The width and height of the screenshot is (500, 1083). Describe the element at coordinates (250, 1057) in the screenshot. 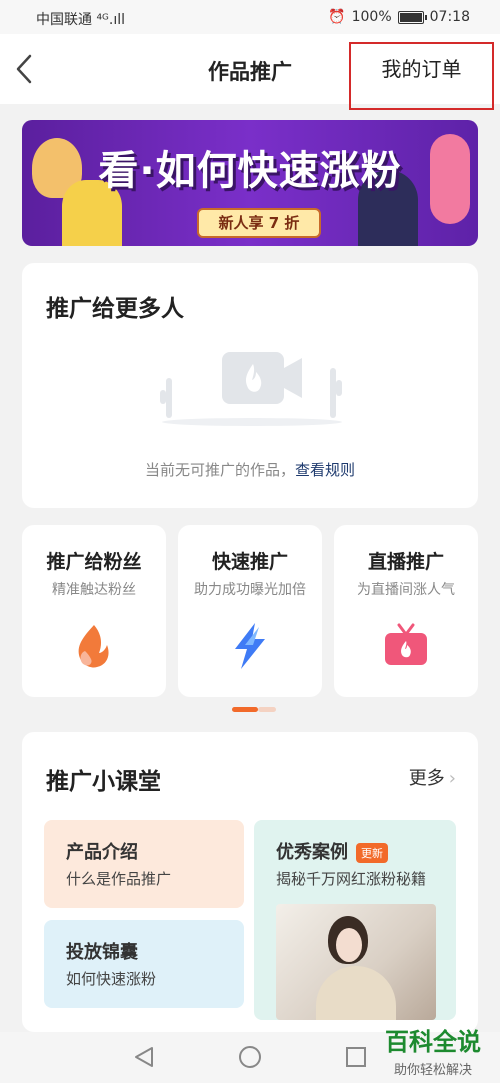

I see `home-circle-icon` at that location.